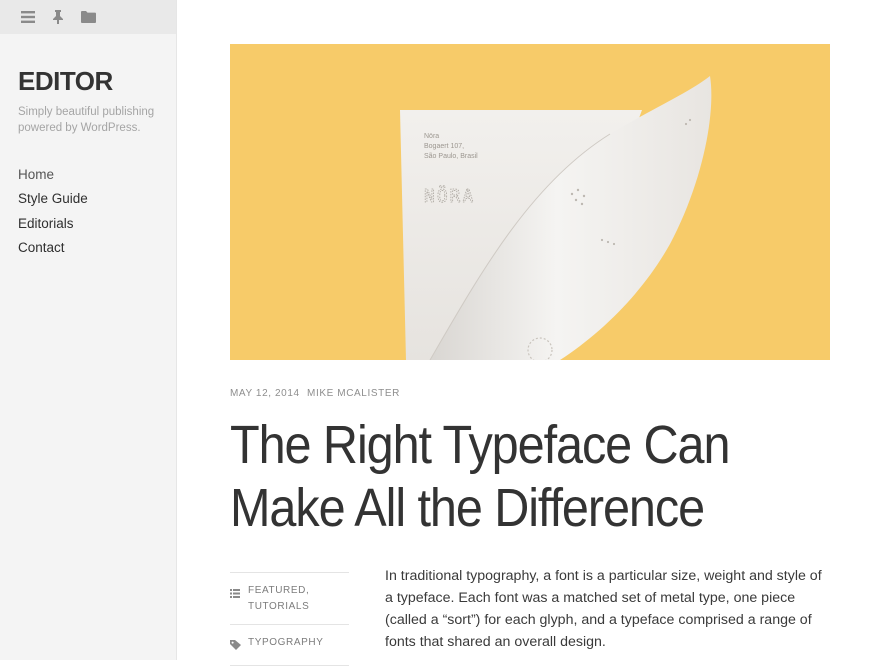 The width and height of the screenshot is (880, 666). I want to click on category-link-tutorials: TUTORIALS, so click(278, 606).